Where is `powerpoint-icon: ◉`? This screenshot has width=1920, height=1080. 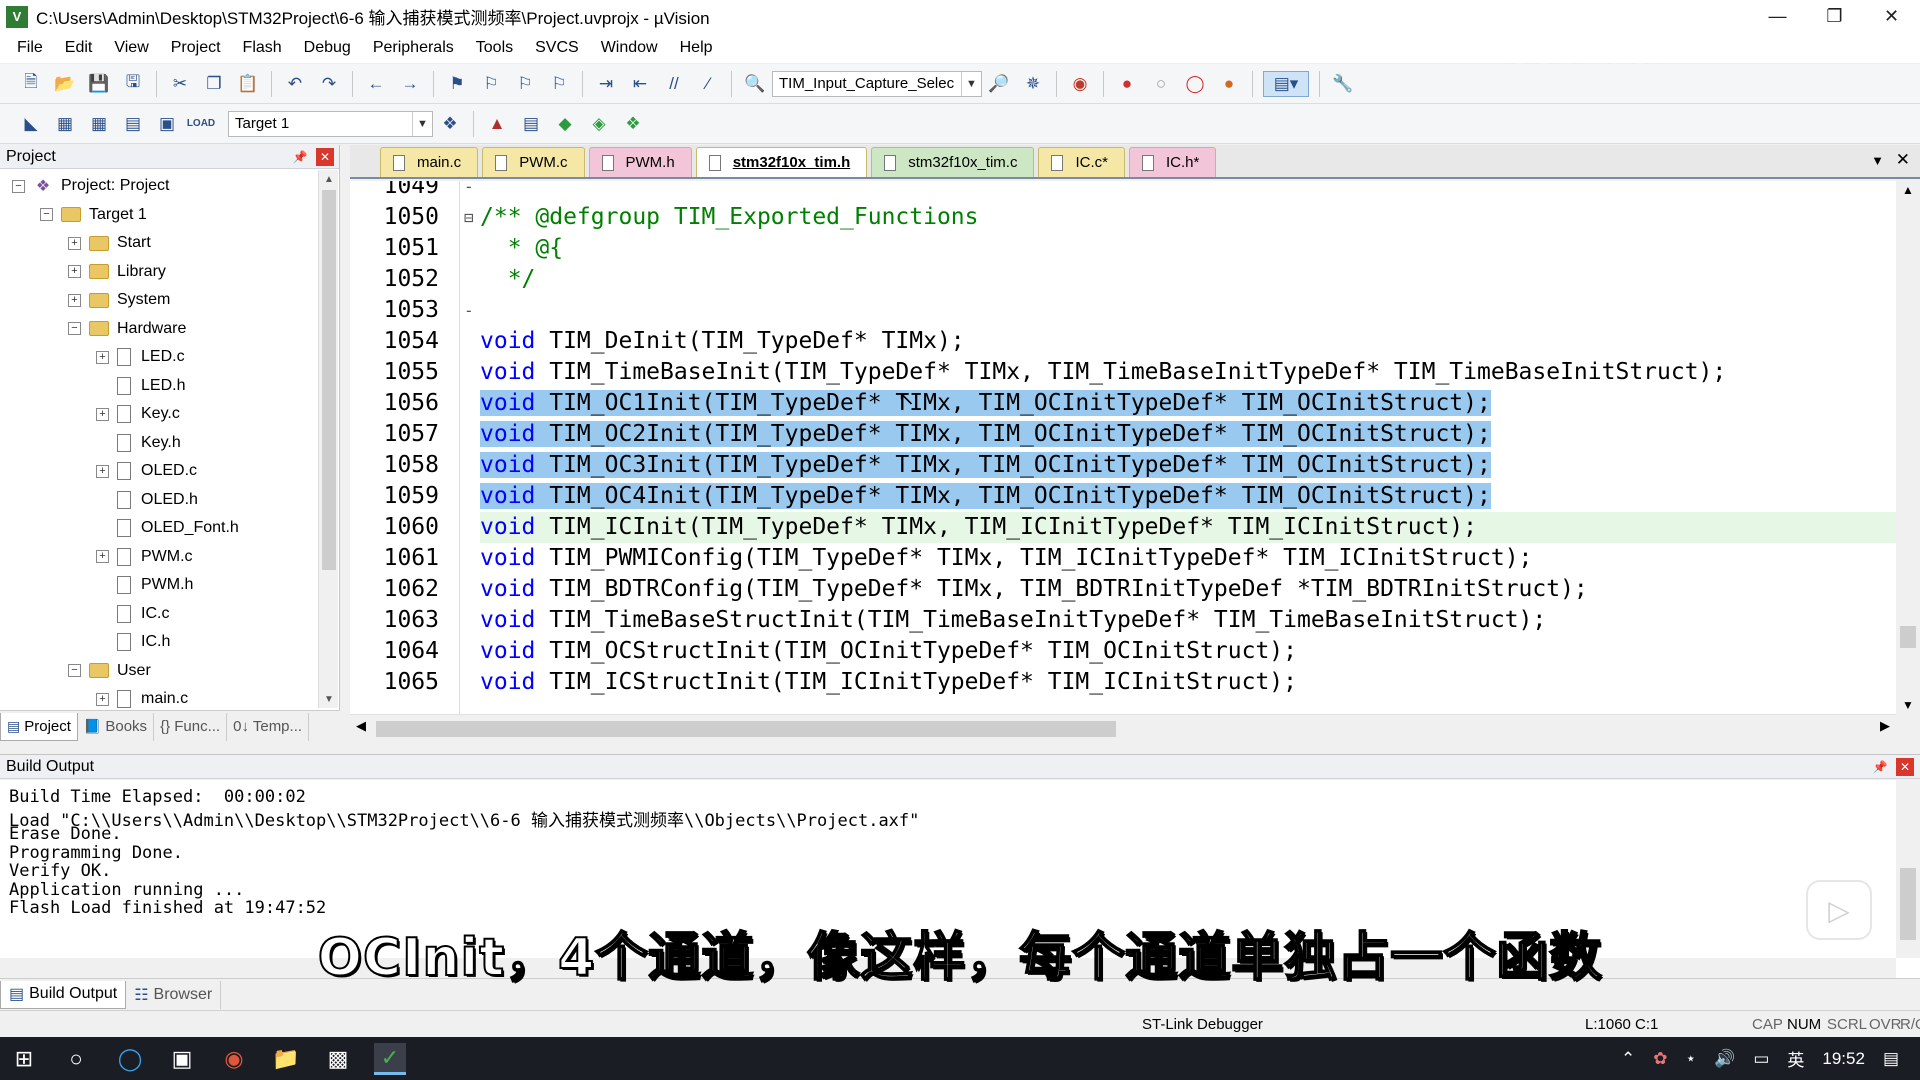
powerpoint-icon: ◉ is located at coordinates (234, 1059).